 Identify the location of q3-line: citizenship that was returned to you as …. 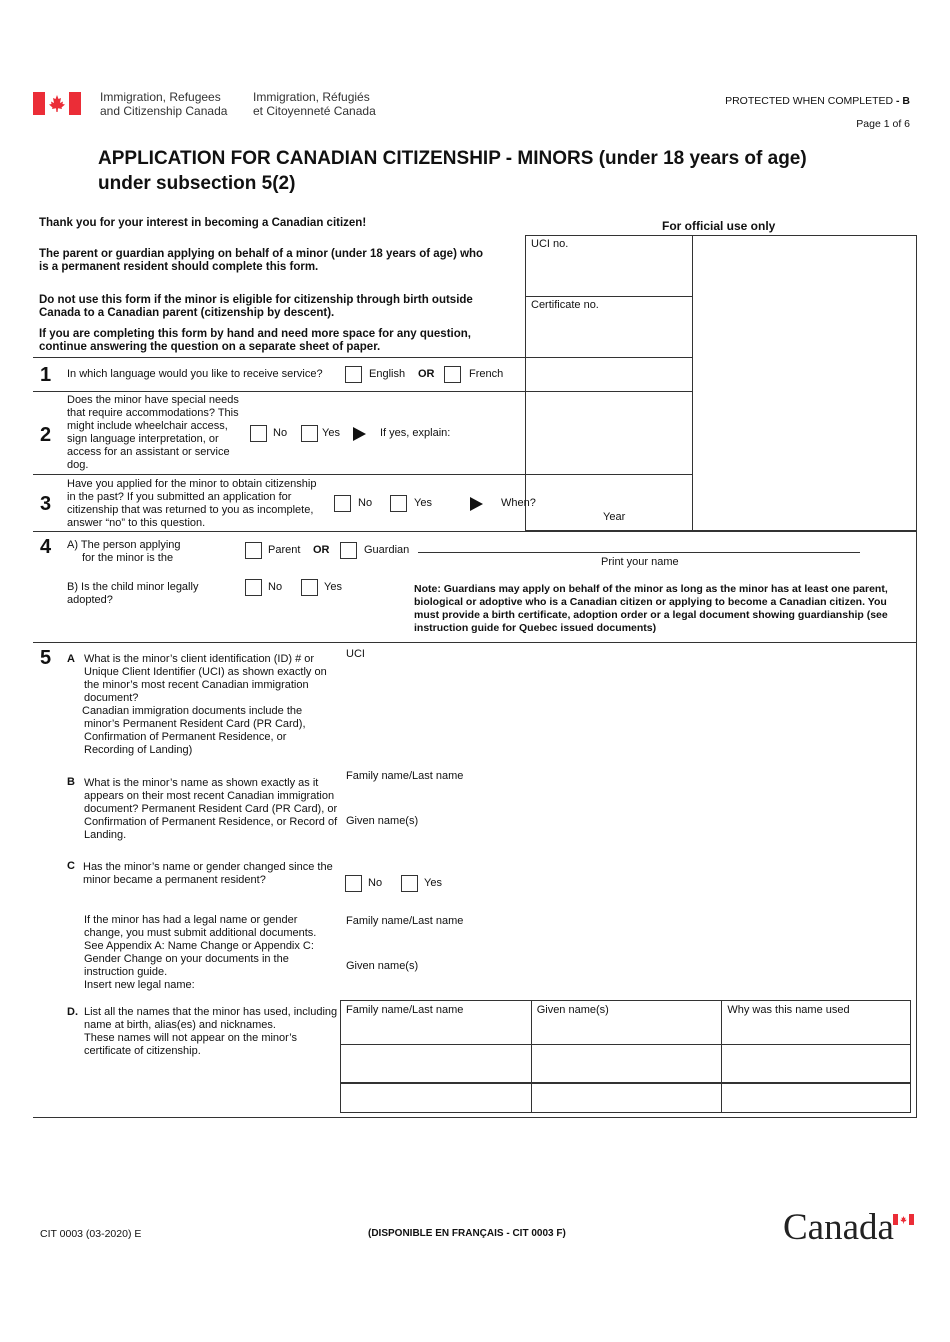
(190, 510).